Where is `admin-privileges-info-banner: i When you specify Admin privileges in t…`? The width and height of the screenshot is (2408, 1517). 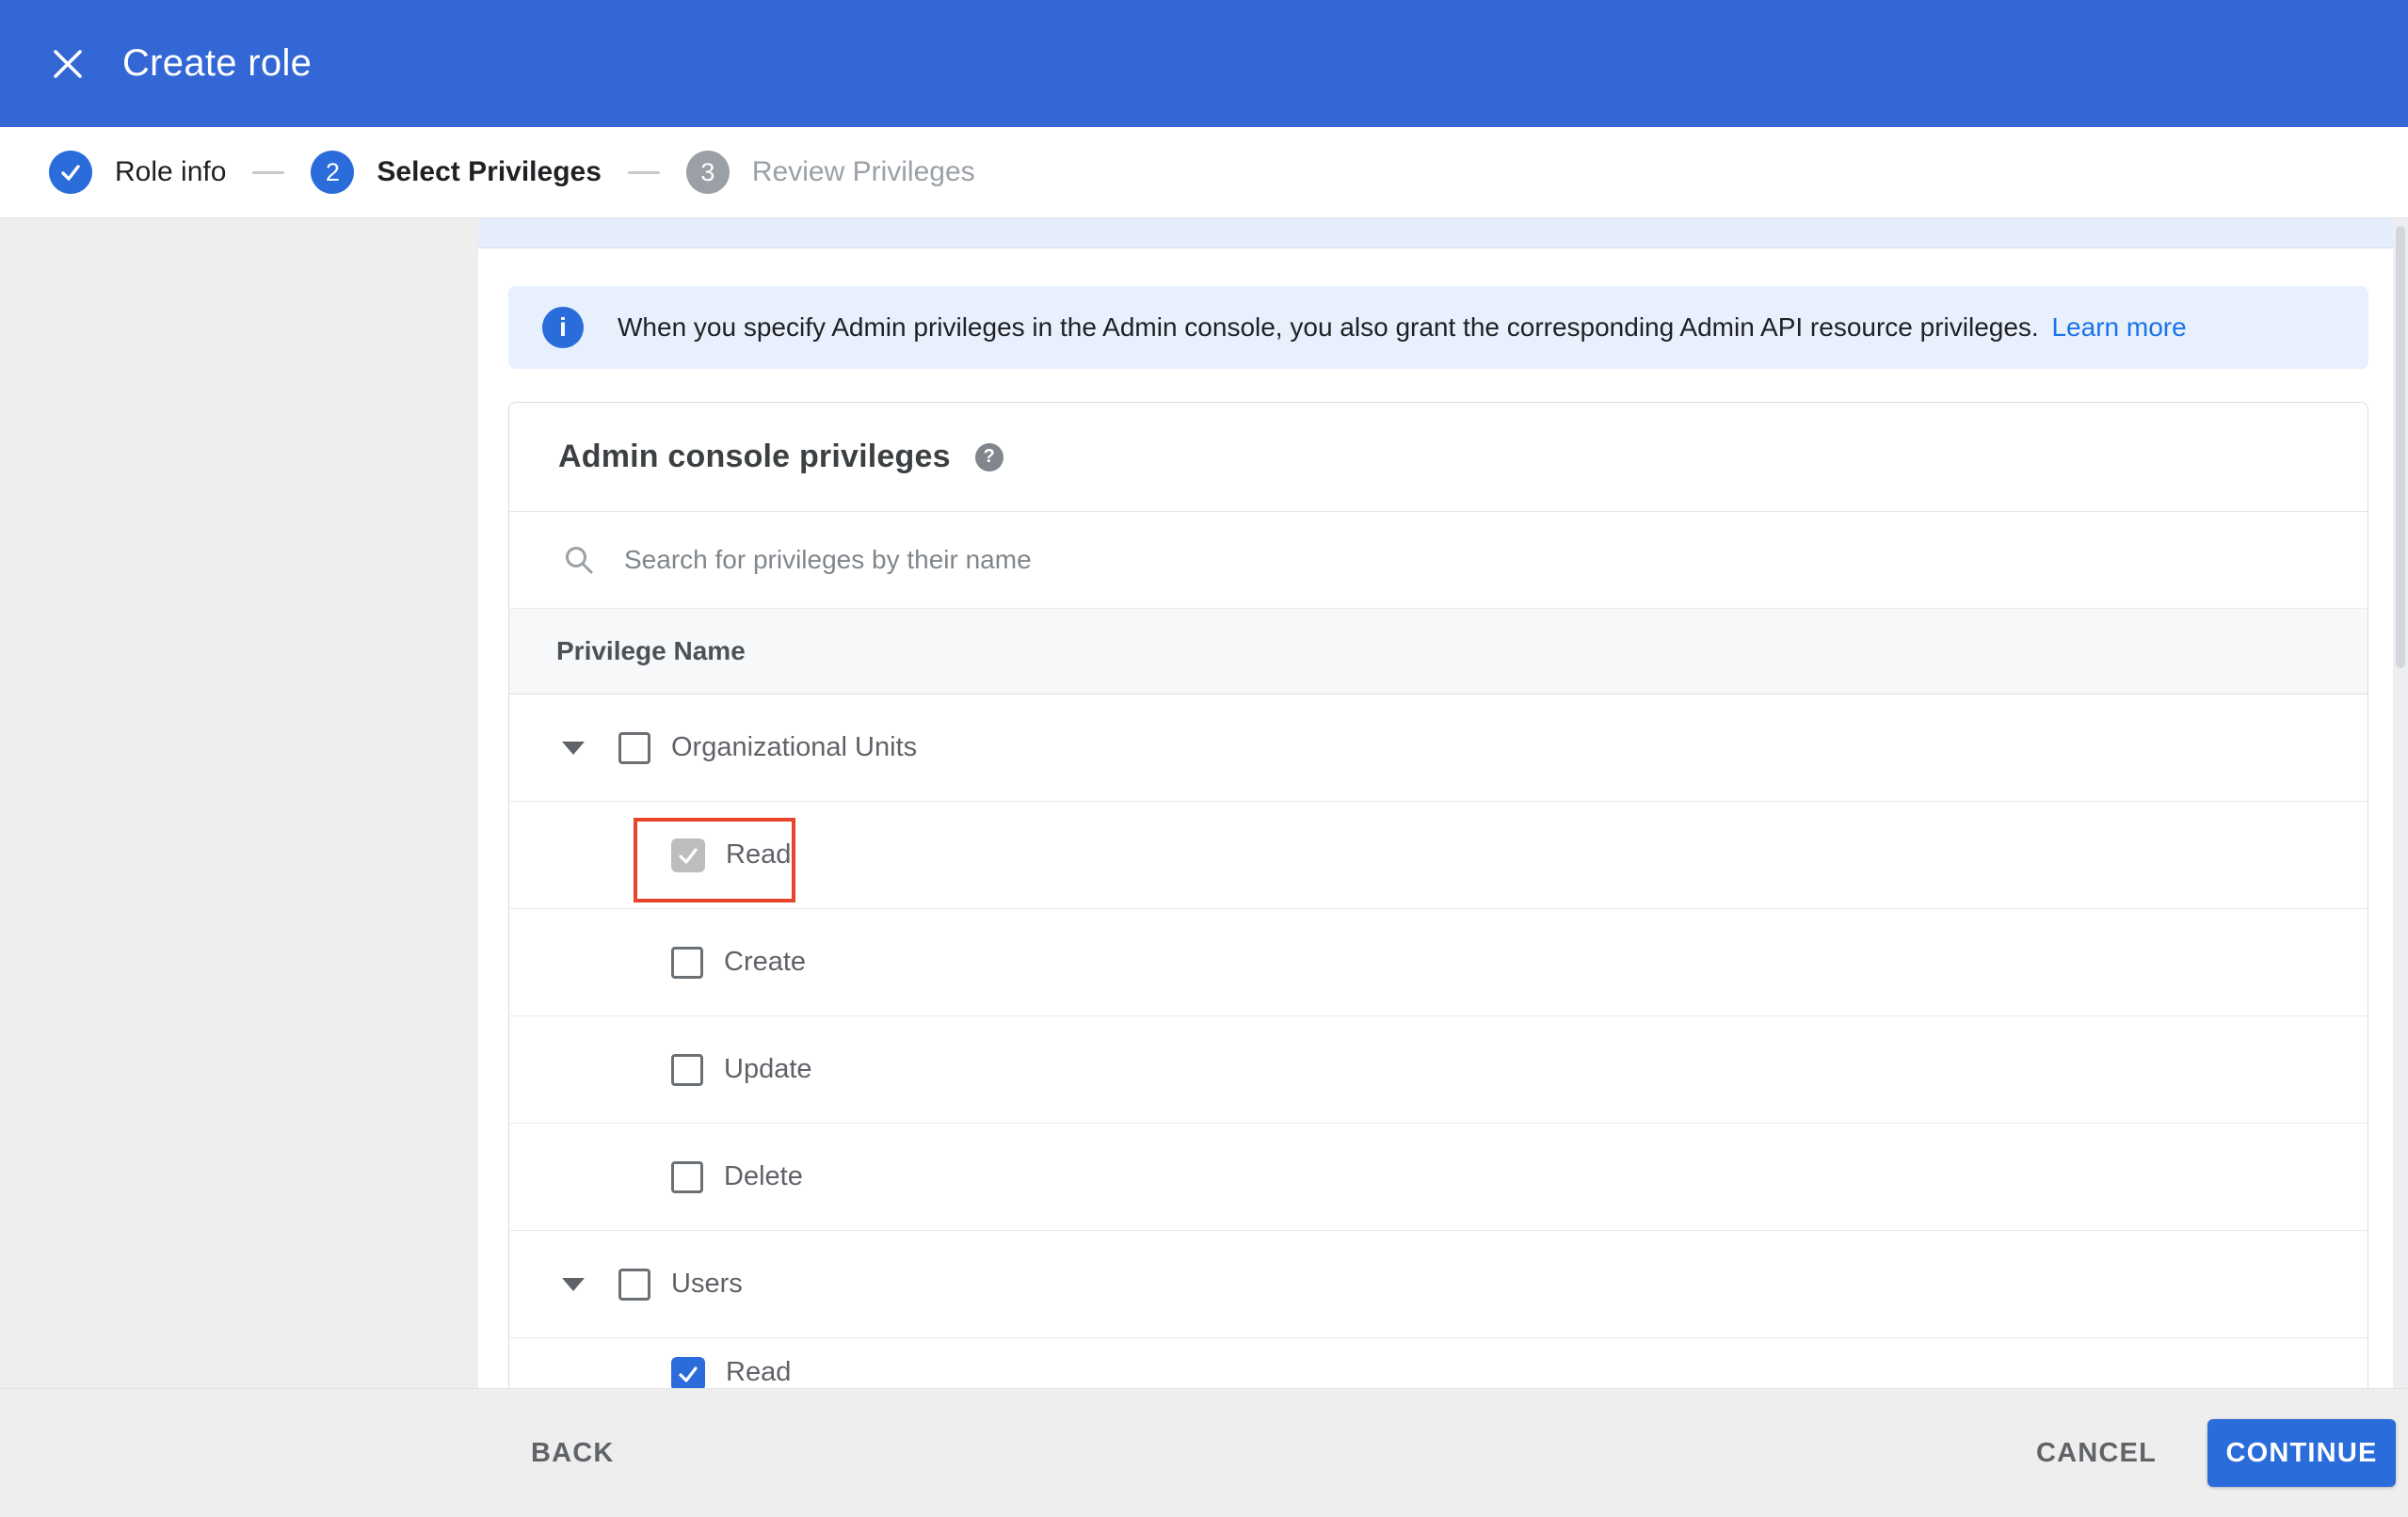
admin-privileges-info-banner: i When you specify Admin privileges in t… is located at coordinates (1438, 327).